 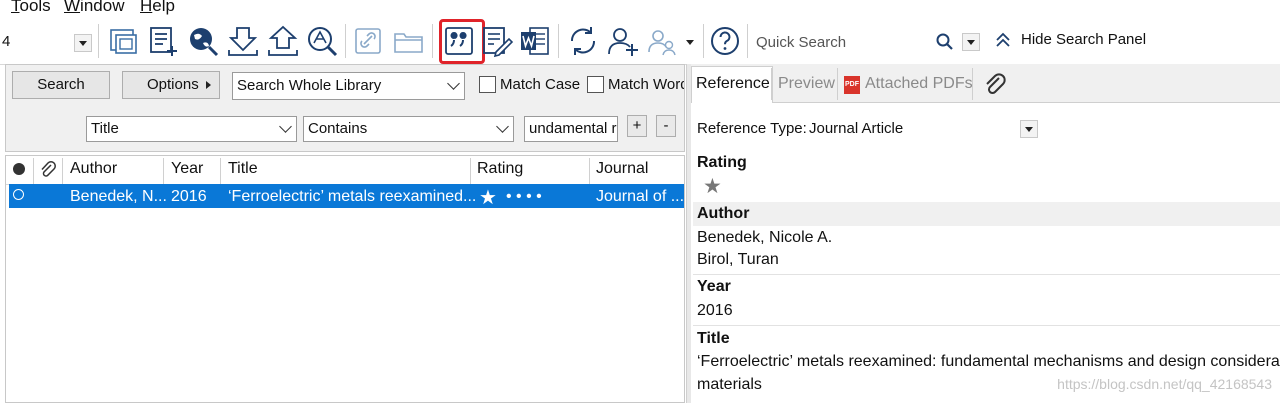 I want to click on menu-window: Window, so click(x=94, y=8).